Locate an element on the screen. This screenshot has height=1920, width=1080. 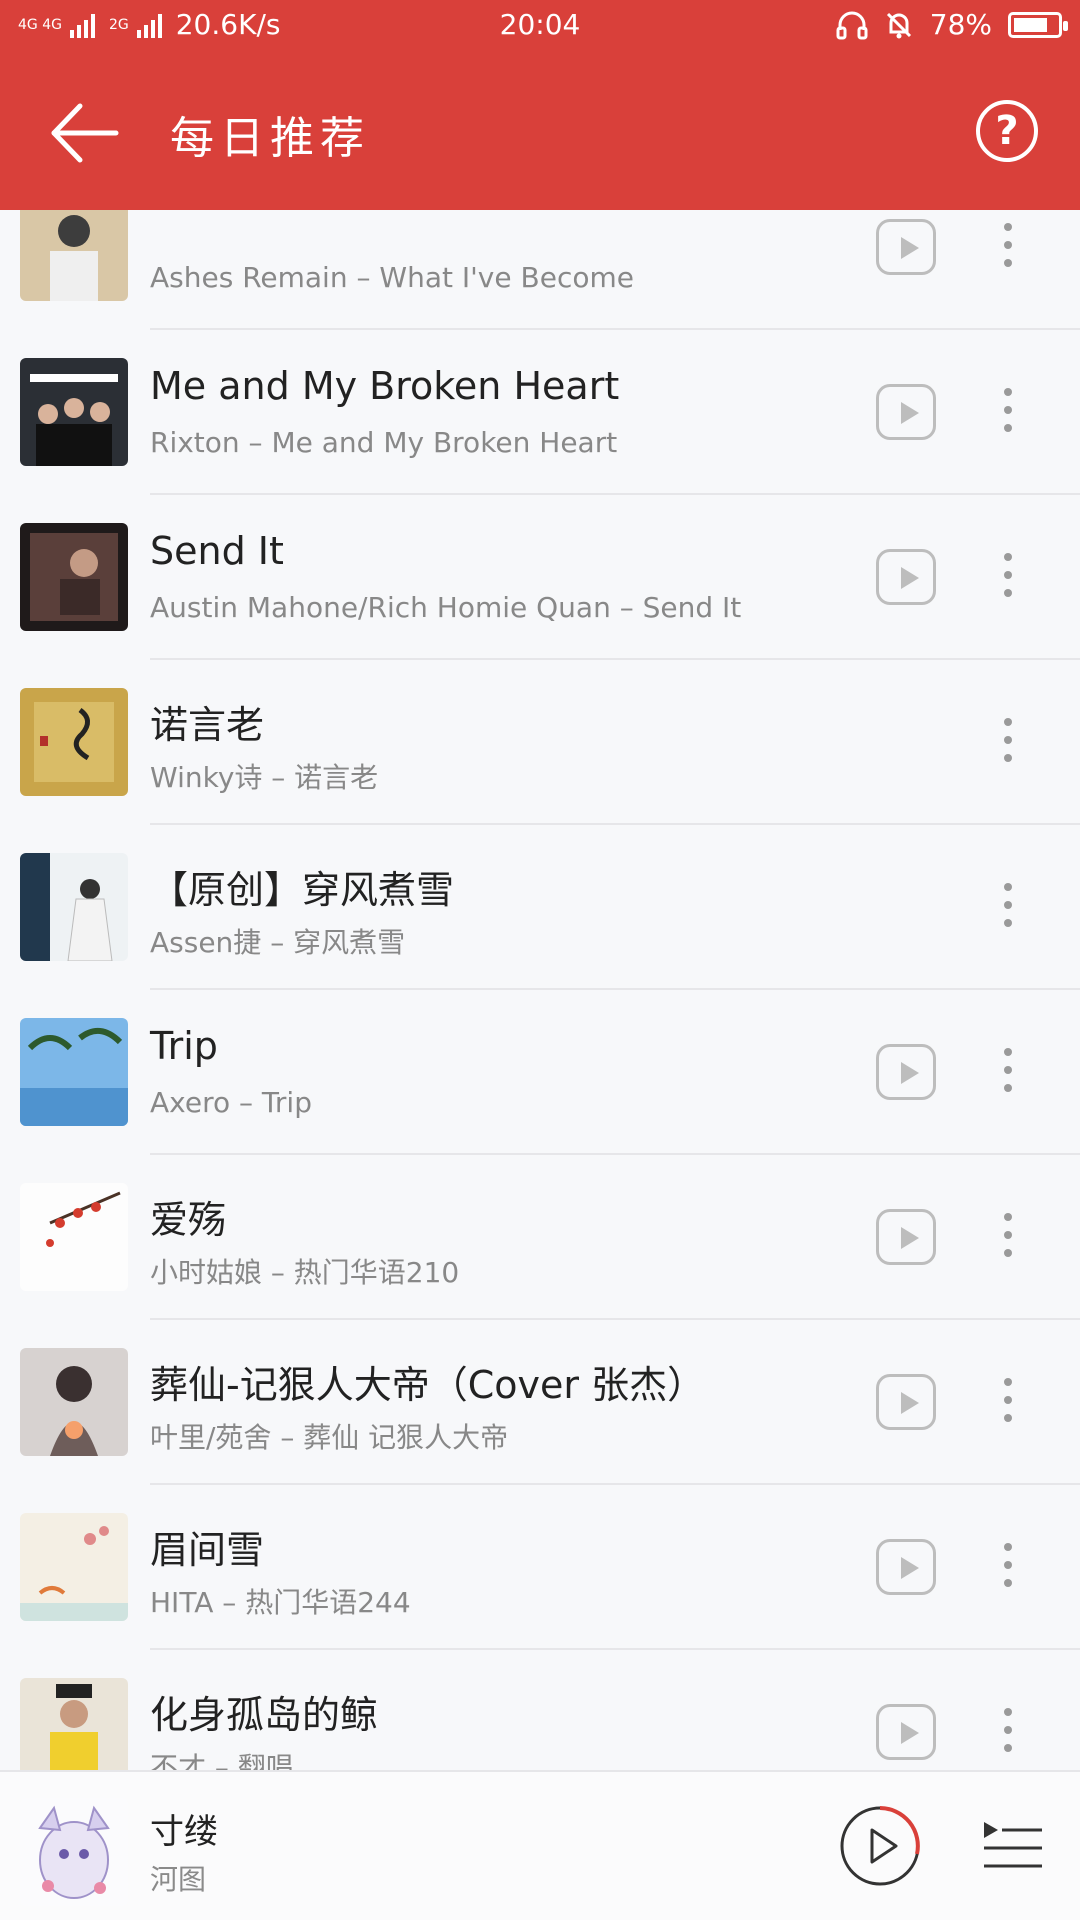
status-right: 78% is located at coordinates (952, 24).